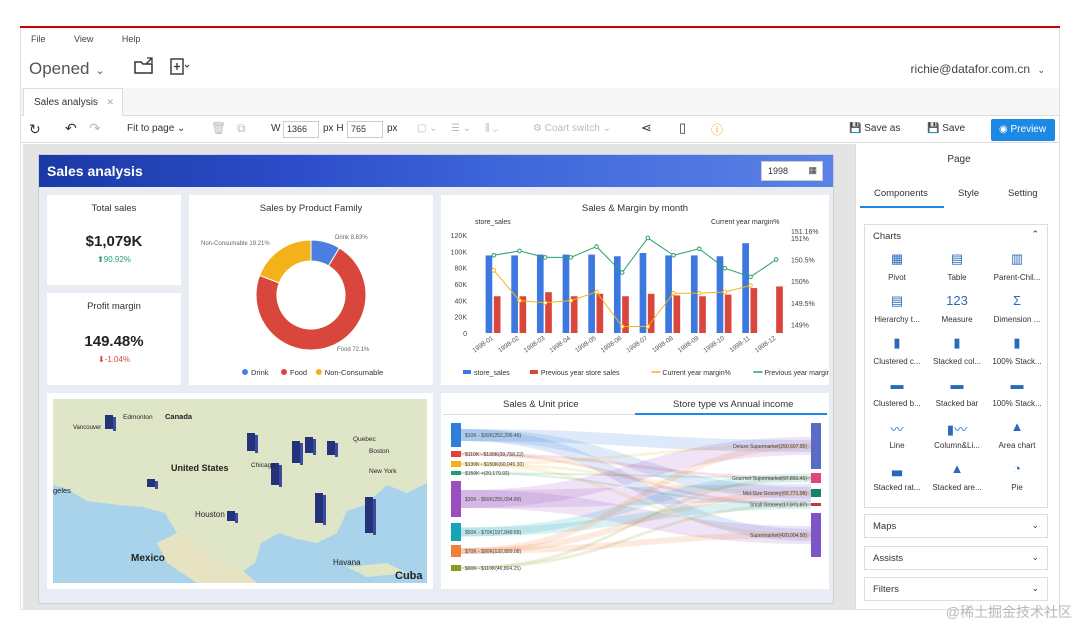  What do you see at coordinates (682, 128) in the screenshot?
I see `mobile-icon: ▯` at bounding box center [682, 128].